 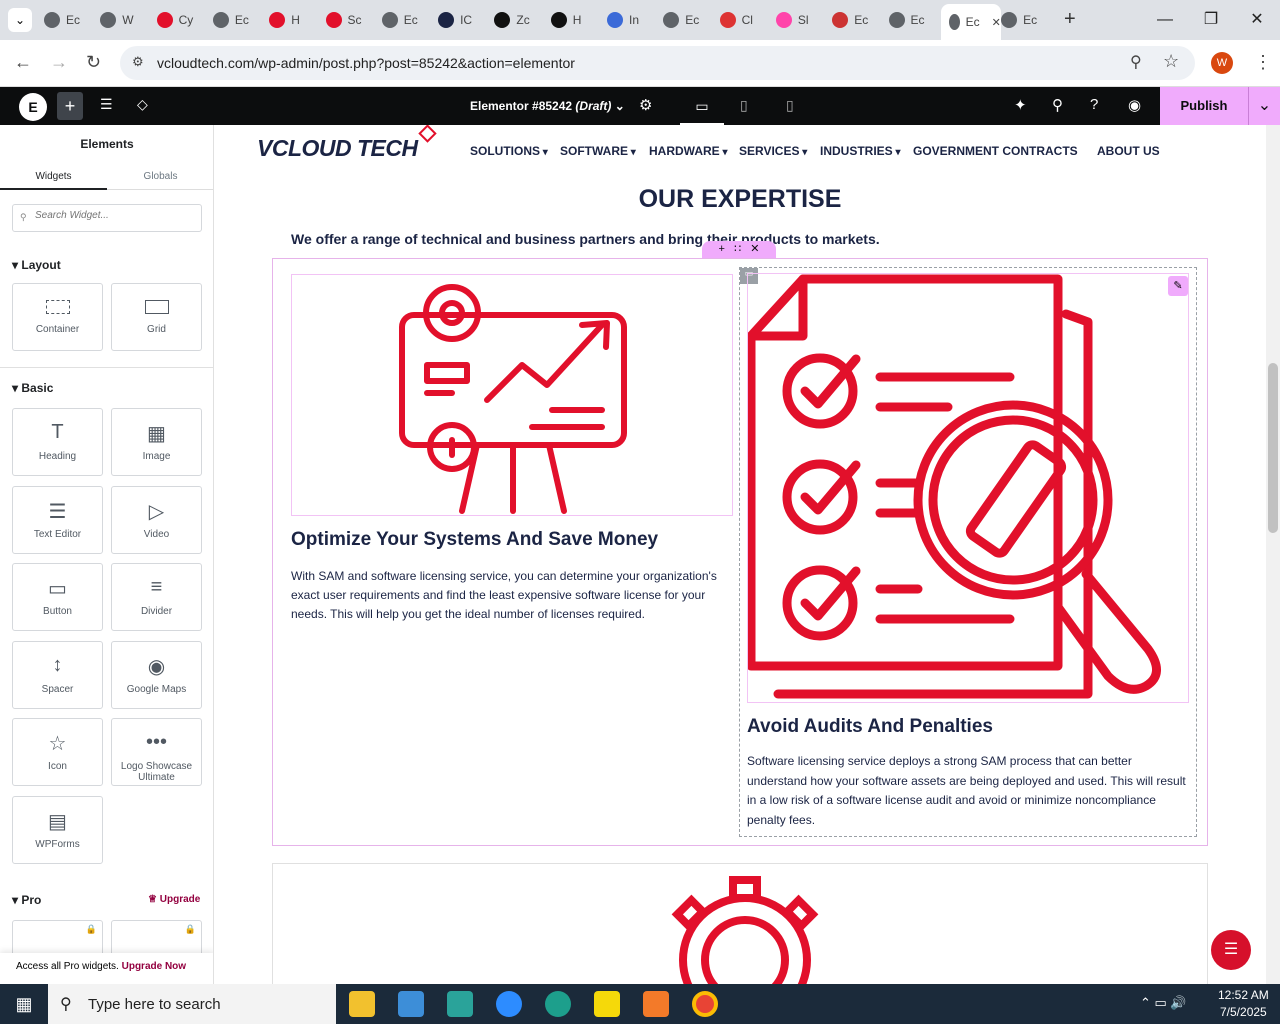 What do you see at coordinates (970, 22) in the screenshot?
I see `browser-tab: Ec ✕` at bounding box center [970, 22].